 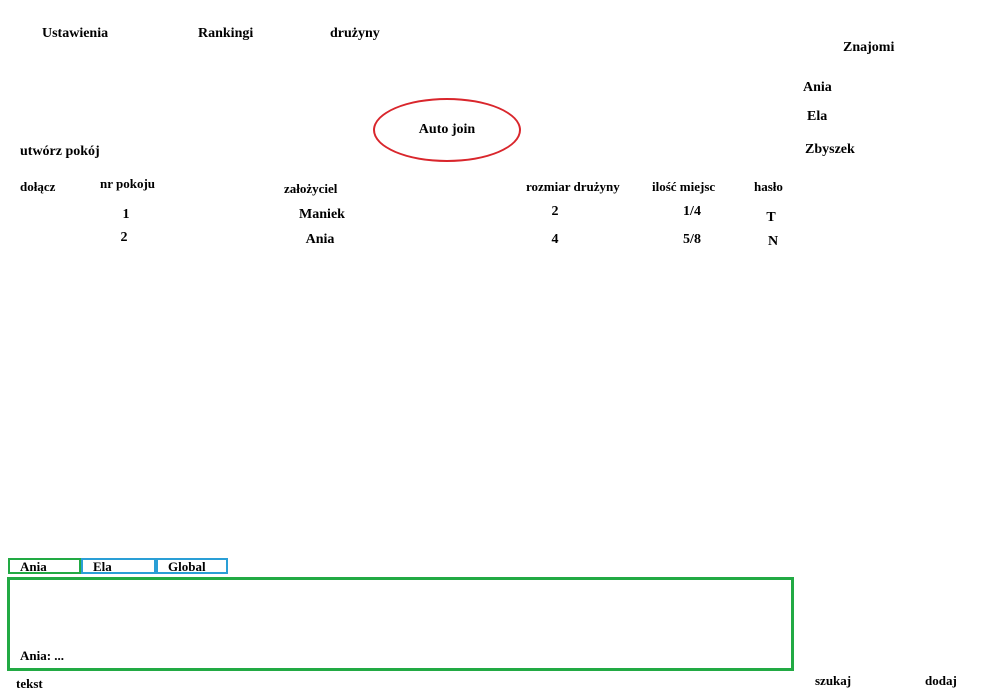 What do you see at coordinates (118, 566) in the screenshot?
I see `chat-tab-ela: Ela` at bounding box center [118, 566].